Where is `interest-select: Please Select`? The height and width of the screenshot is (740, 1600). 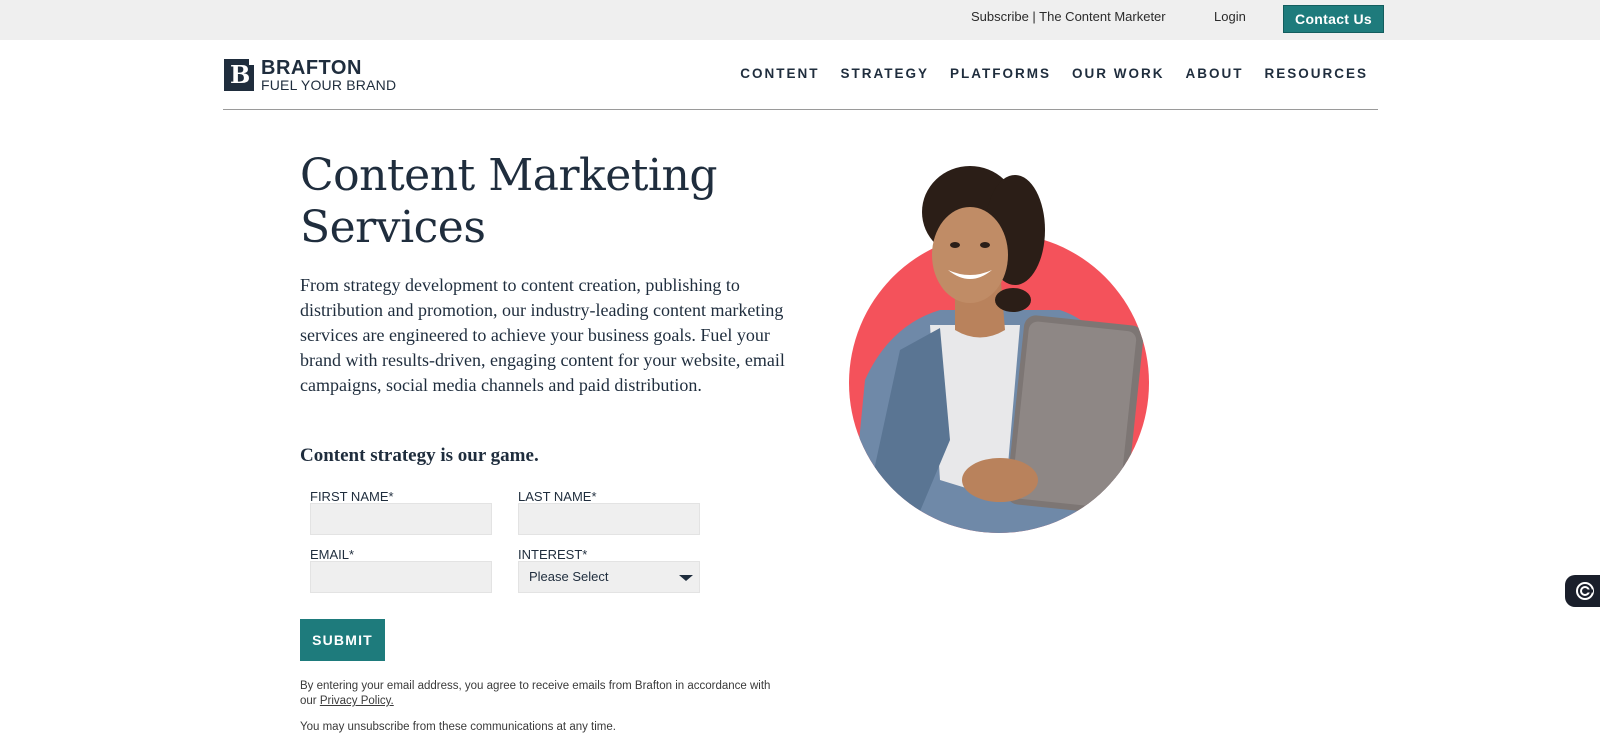 interest-select: Please Select is located at coordinates (609, 577).